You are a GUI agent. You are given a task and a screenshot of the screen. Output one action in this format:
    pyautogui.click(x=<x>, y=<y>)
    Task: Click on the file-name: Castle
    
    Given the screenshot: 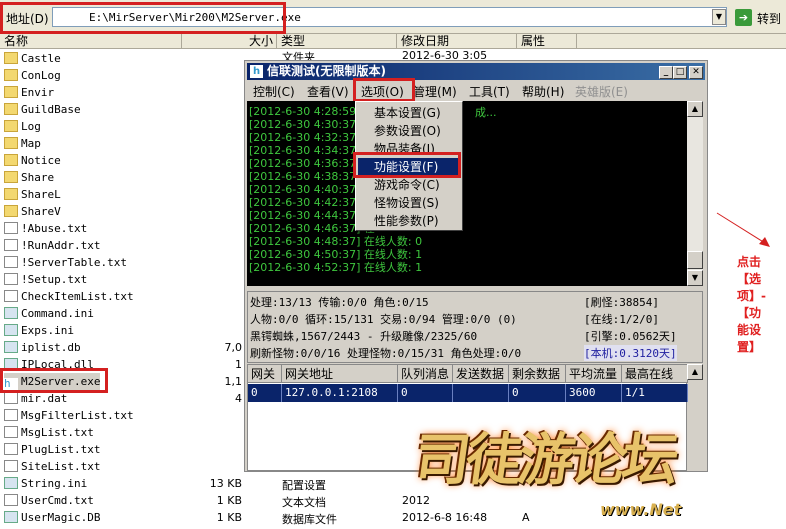 What is the action you would take?
    pyautogui.click(x=41, y=58)
    